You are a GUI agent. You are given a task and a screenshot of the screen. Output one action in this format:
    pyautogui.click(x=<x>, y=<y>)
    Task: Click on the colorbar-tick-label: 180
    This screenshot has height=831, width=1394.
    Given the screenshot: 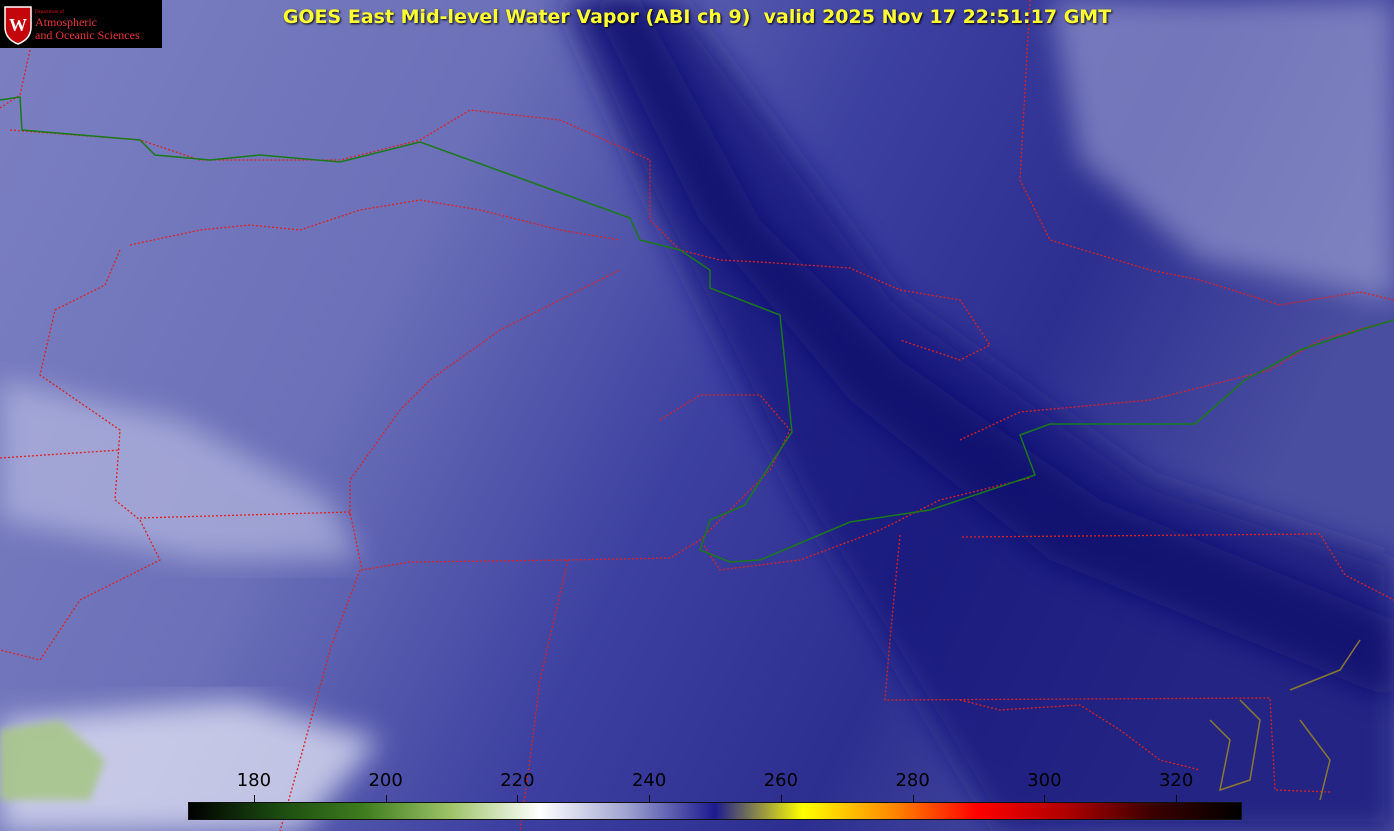 What is the action you would take?
    pyautogui.click(x=254, y=780)
    